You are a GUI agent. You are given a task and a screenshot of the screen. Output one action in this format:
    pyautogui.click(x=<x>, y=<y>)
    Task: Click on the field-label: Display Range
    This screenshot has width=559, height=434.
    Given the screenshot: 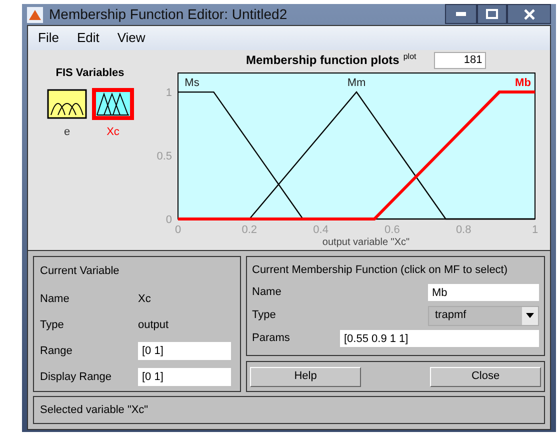 What is the action you would take?
    pyautogui.click(x=76, y=377)
    